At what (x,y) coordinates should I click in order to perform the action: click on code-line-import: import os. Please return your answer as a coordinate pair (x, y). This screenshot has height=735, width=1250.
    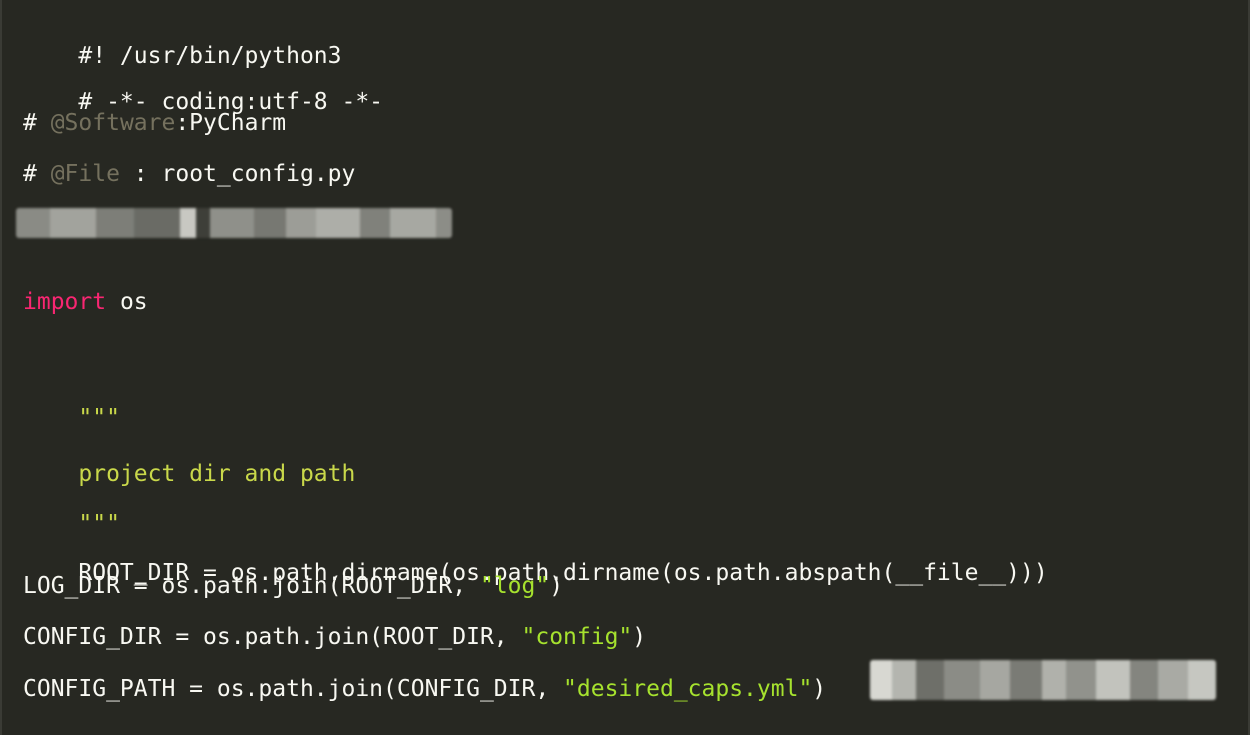
    Looking at the image, I should click on (85, 302).